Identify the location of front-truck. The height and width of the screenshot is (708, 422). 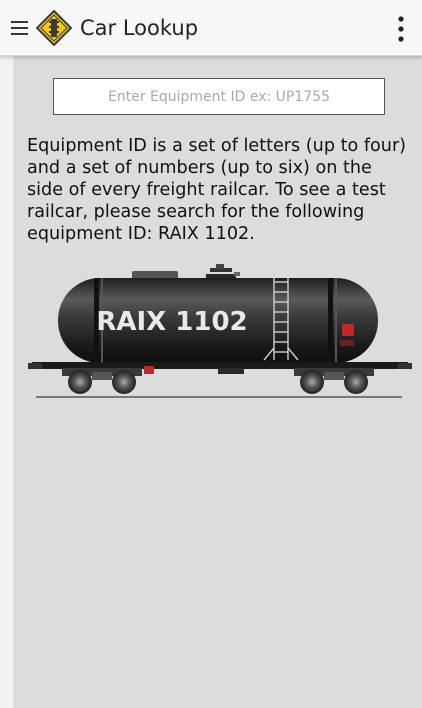
(334, 381).